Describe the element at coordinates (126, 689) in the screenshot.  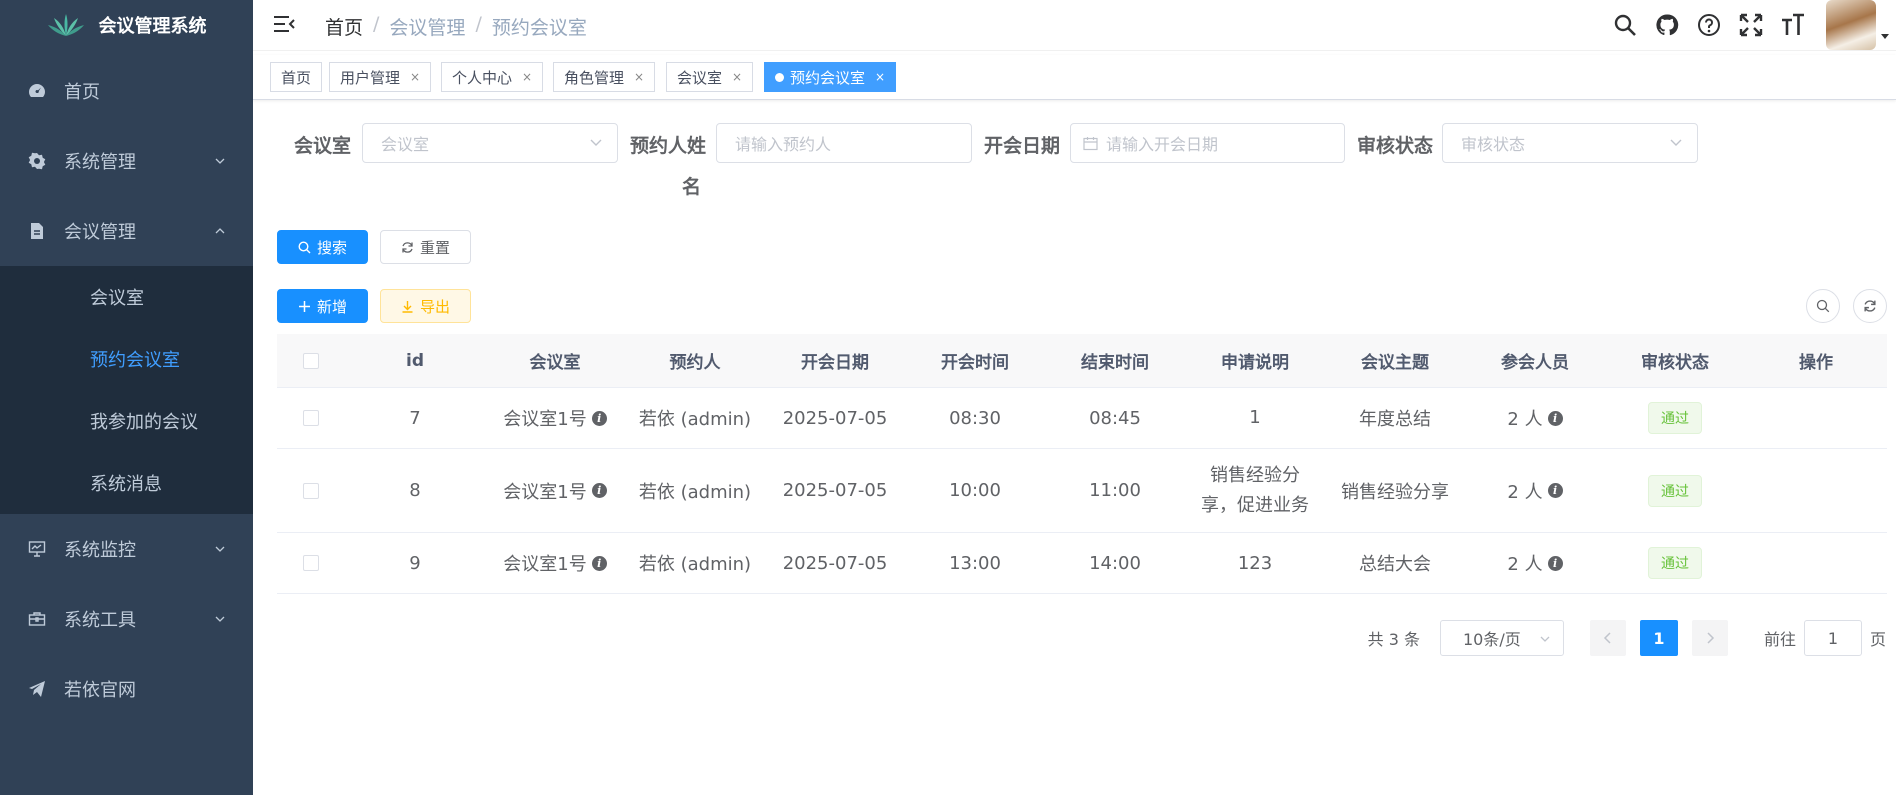
I see `sidebar-item-website: 若依官网` at that location.